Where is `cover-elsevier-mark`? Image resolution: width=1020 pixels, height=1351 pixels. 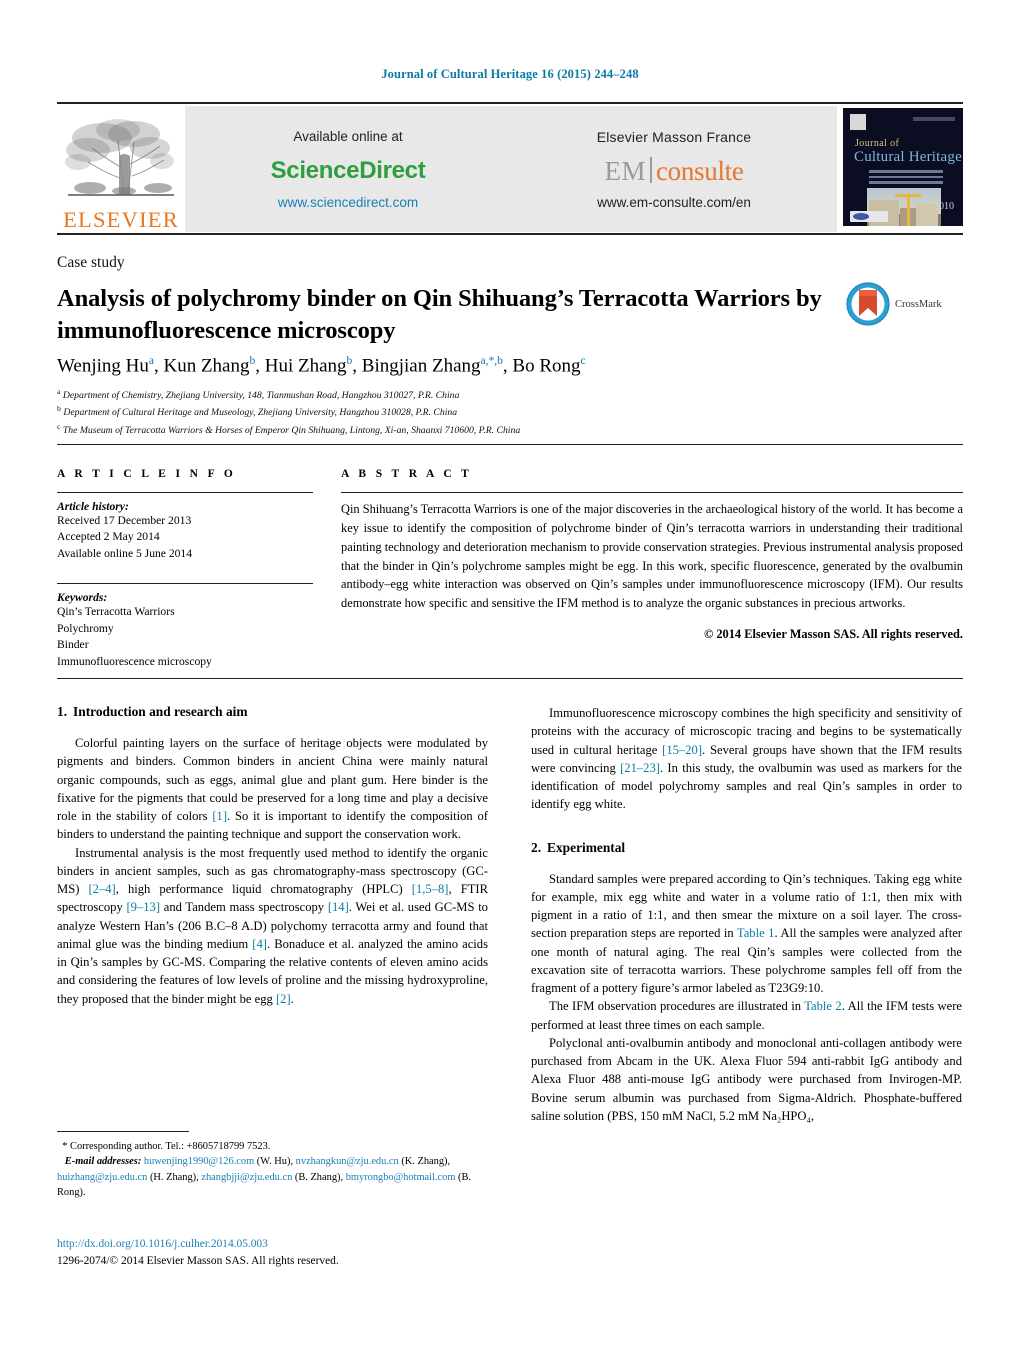
cover-elsevier-mark is located at coordinates (858, 122).